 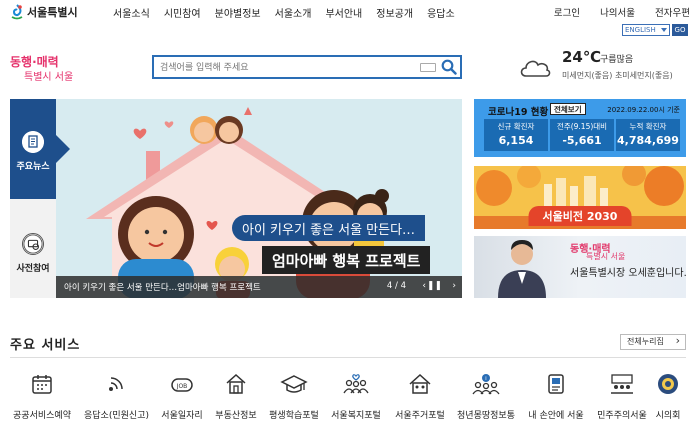 I want to click on fine-dust-status: 미세먼지(좋음) 초미세먼지(좋음), so click(x=617, y=75).